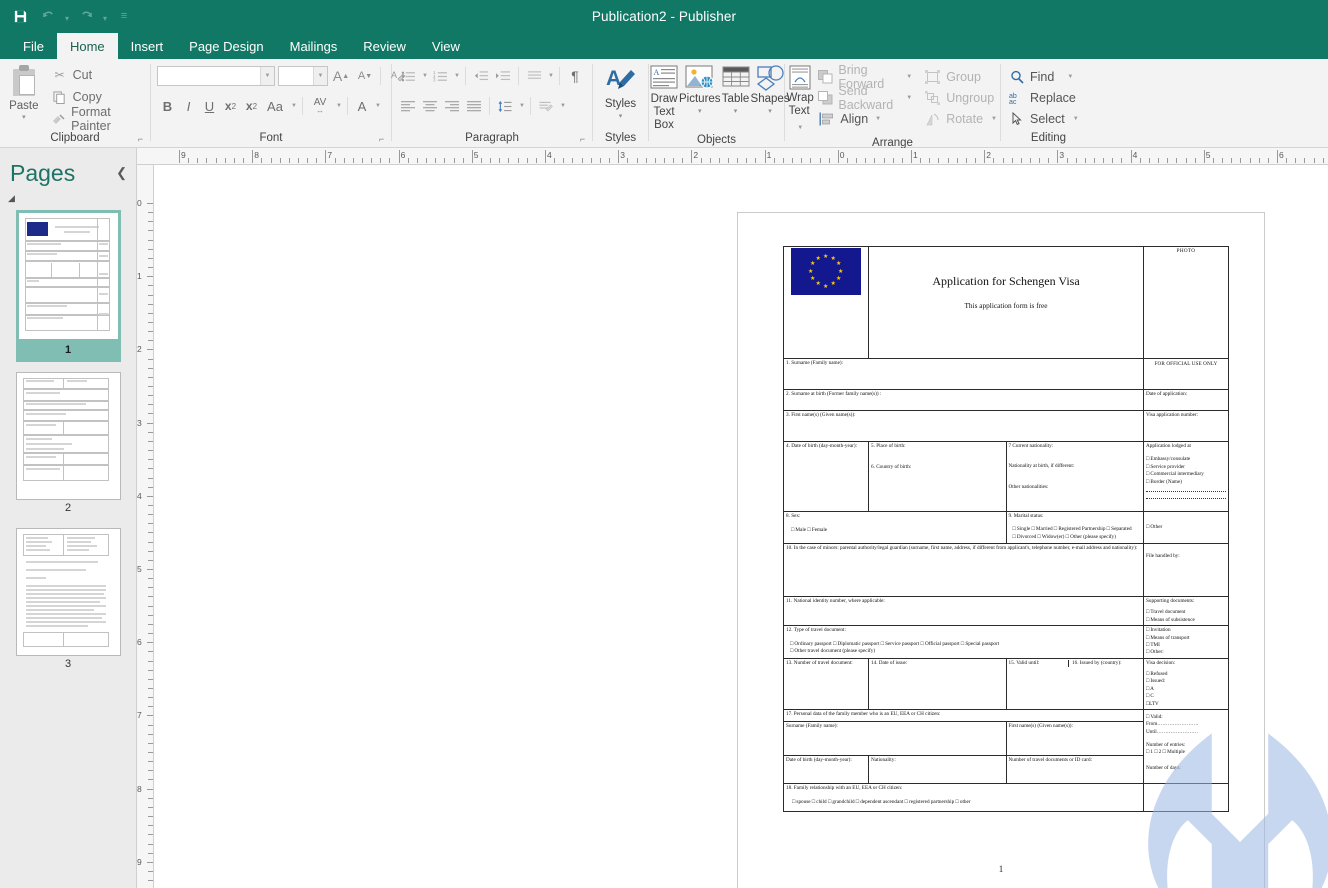 The image size is (1328, 888). What do you see at coordinates (408, 106) in the screenshot?
I see `align-left-button` at bounding box center [408, 106].